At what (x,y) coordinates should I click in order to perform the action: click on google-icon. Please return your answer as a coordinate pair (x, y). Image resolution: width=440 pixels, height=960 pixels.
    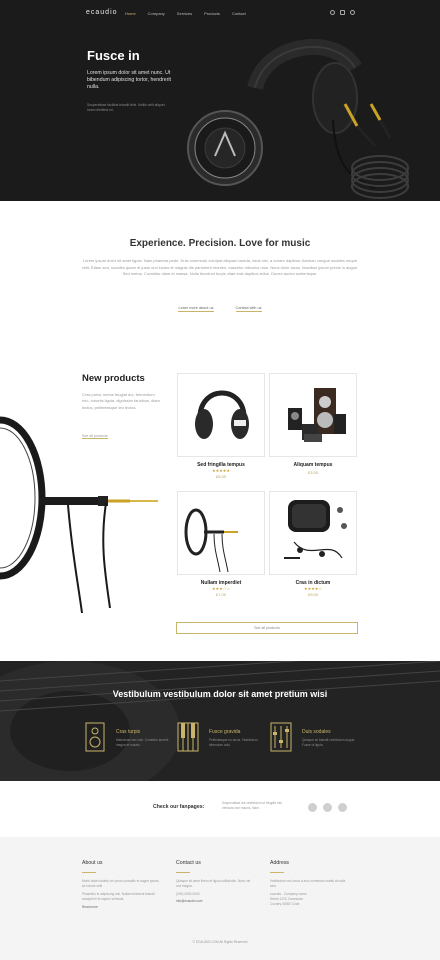
    Looking at the image, I should click on (342, 807).